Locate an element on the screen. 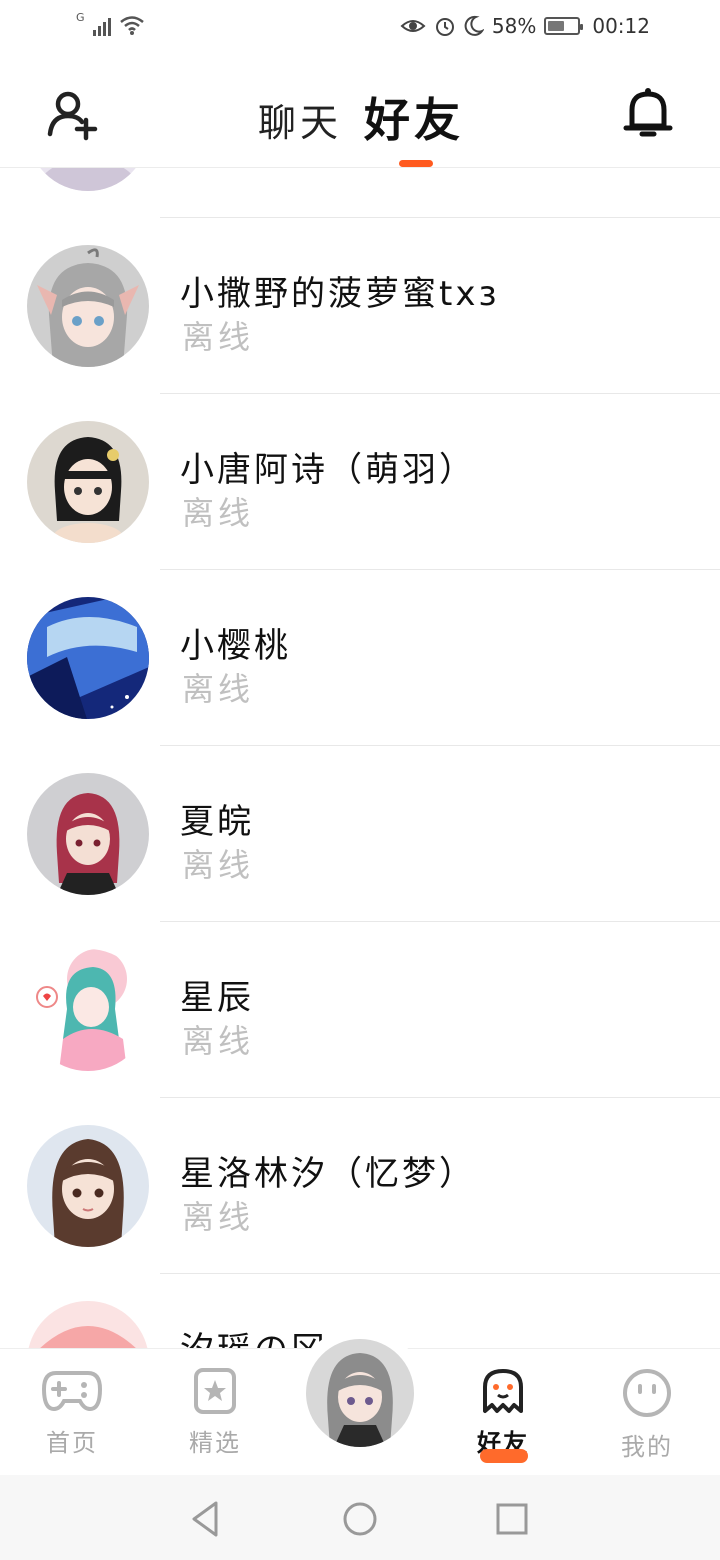  pink-hat-girl-avatar is located at coordinates (88, 1324).